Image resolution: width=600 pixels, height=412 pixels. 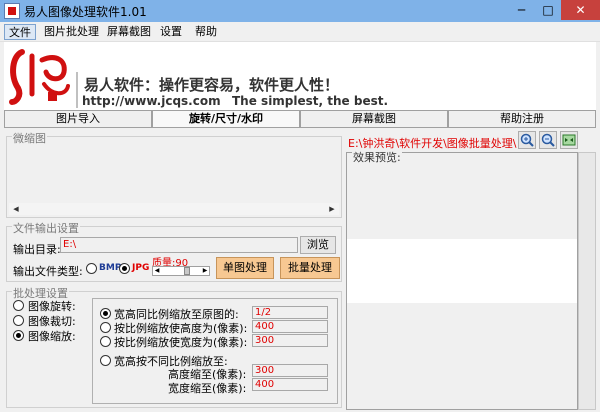 I want to click on fit-window-button, so click(x=569, y=140).